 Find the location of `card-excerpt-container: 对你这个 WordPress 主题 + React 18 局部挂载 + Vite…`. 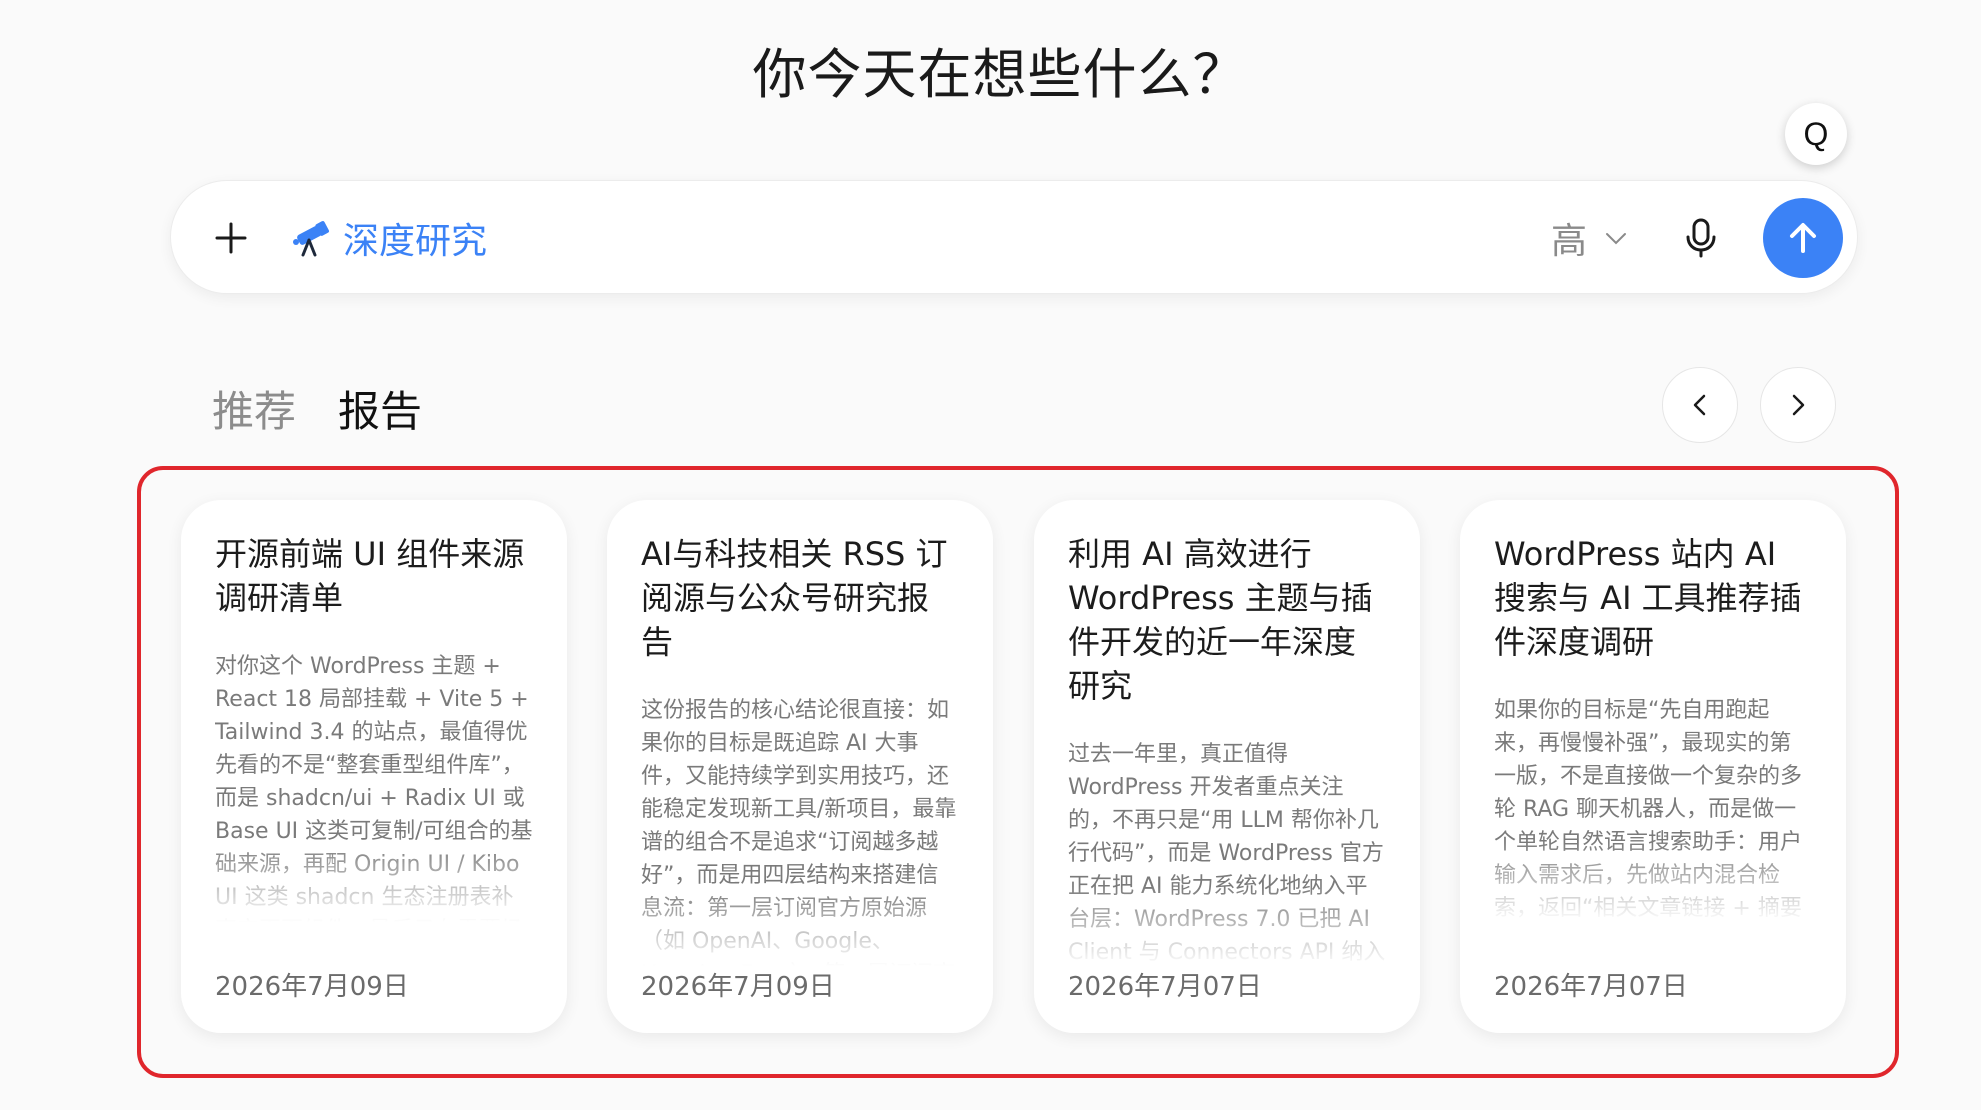

card-excerpt-container: 对你这个 WordPress 主题 + React 18 局部挂载 + Vite… is located at coordinates (374, 786).